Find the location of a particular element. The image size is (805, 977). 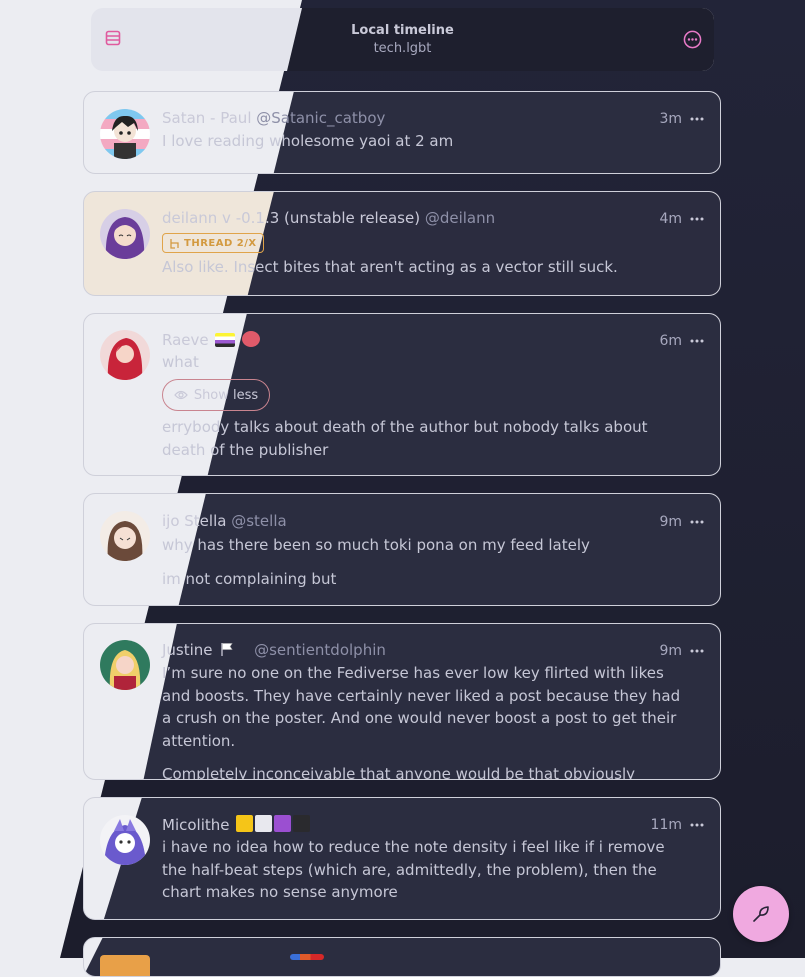

yellow-square-emoji is located at coordinates (245, 823).